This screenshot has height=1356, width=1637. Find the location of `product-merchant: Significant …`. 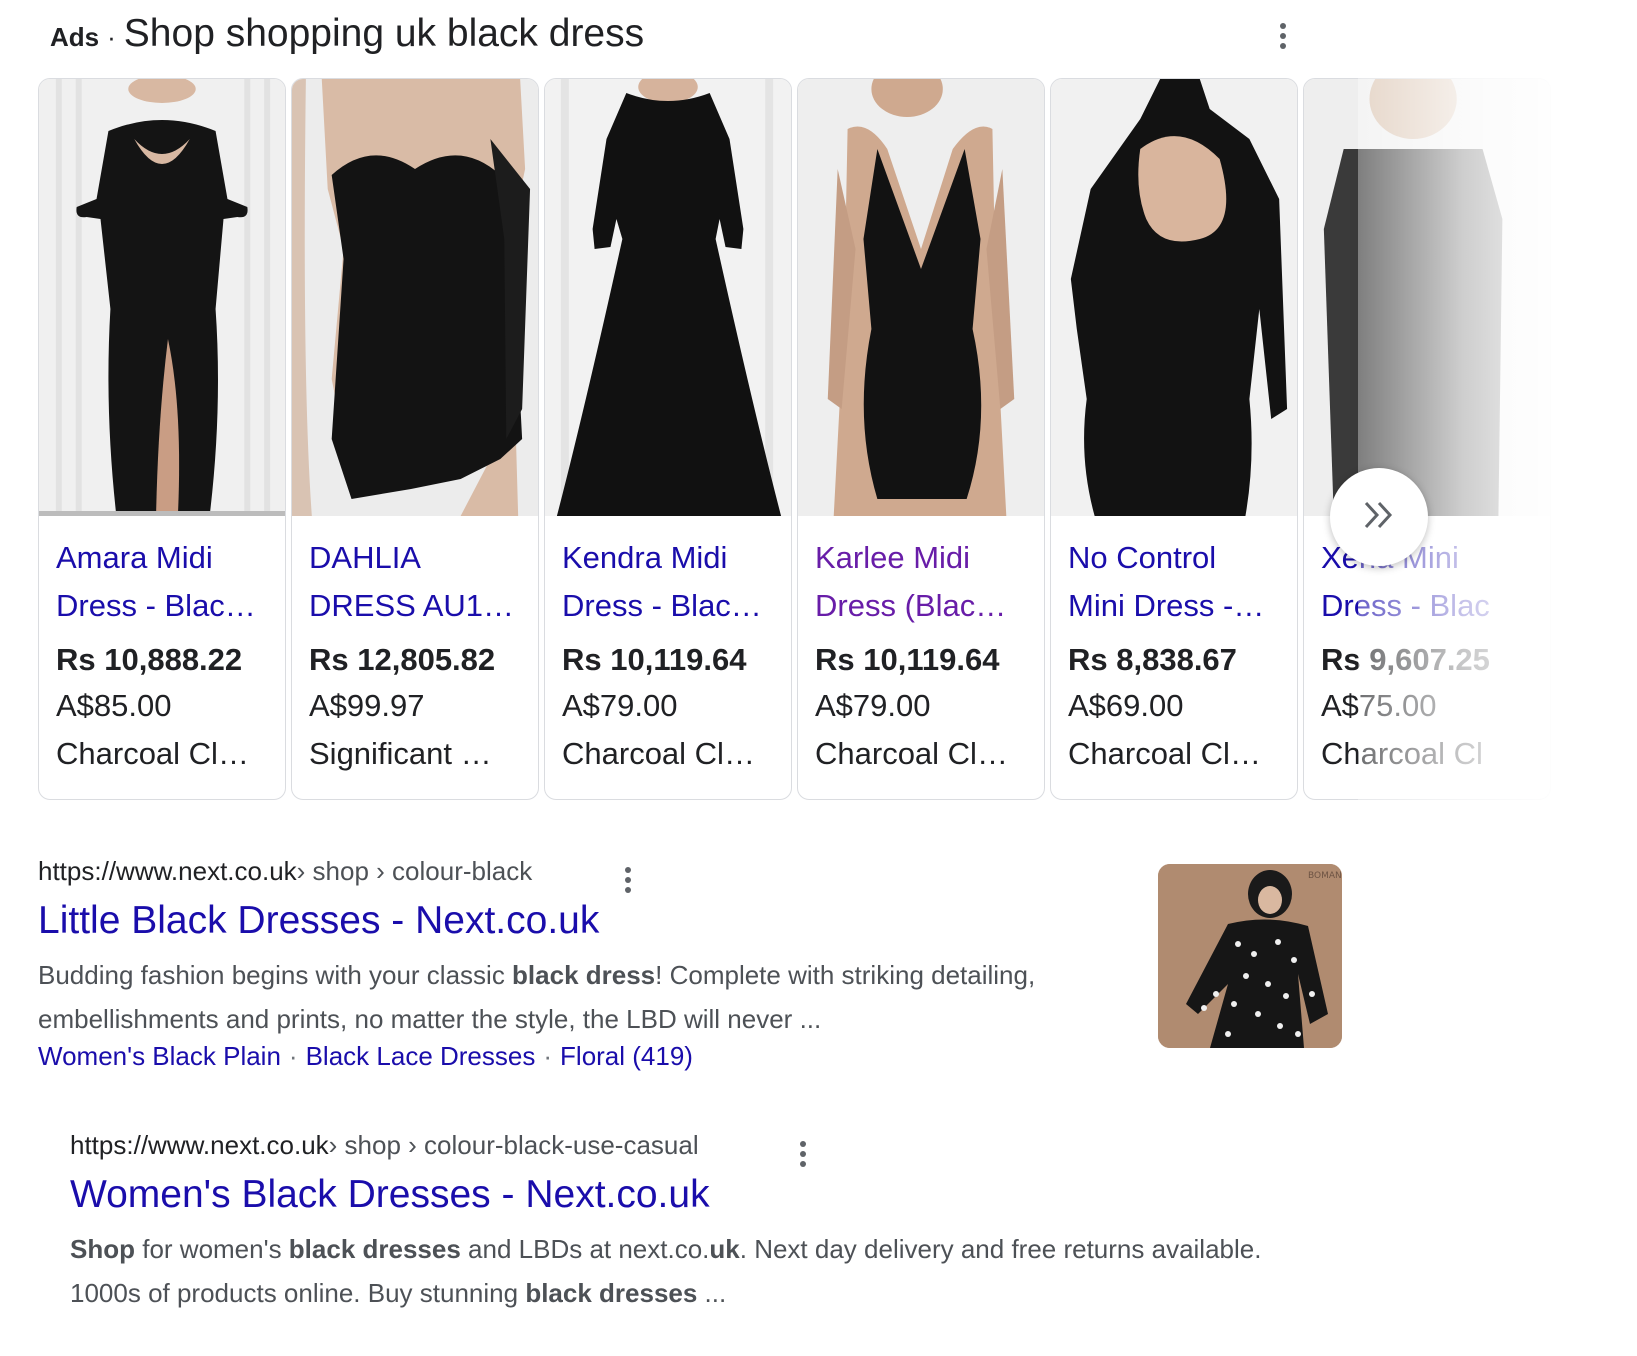

product-merchant: Significant … is located at coordinates (400, 753).